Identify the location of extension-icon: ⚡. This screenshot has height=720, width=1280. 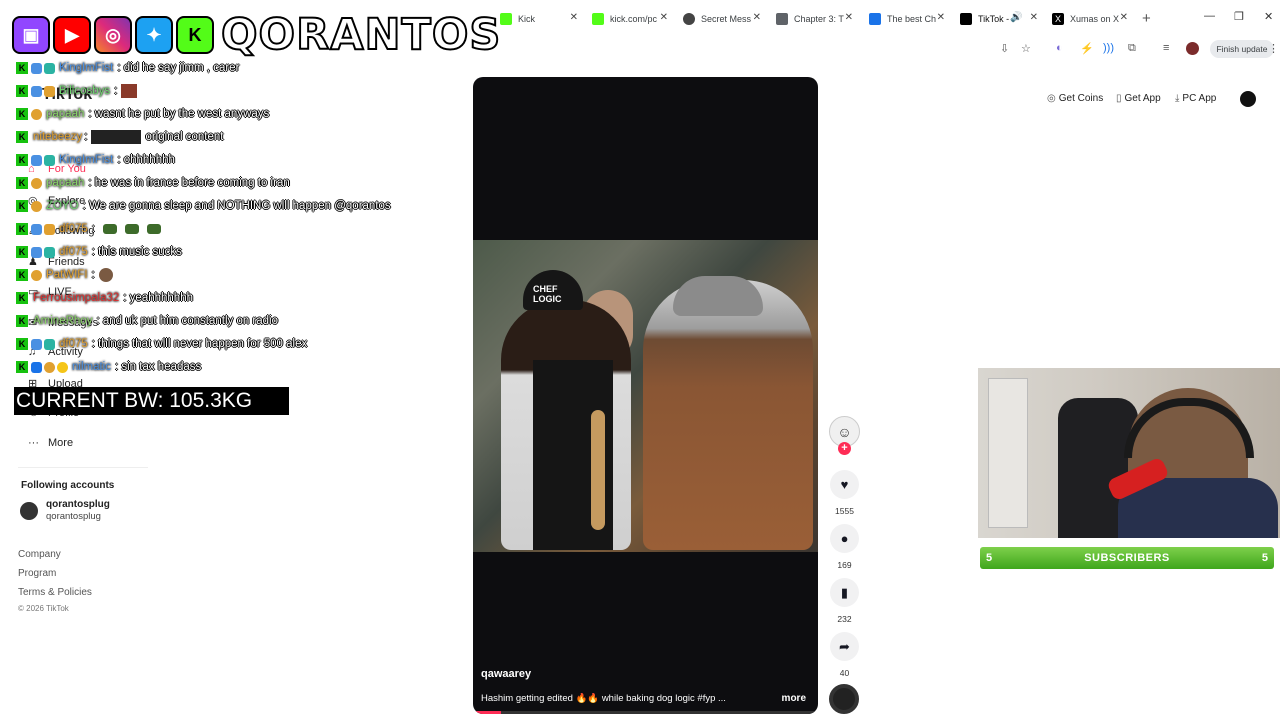
(1087, 48).